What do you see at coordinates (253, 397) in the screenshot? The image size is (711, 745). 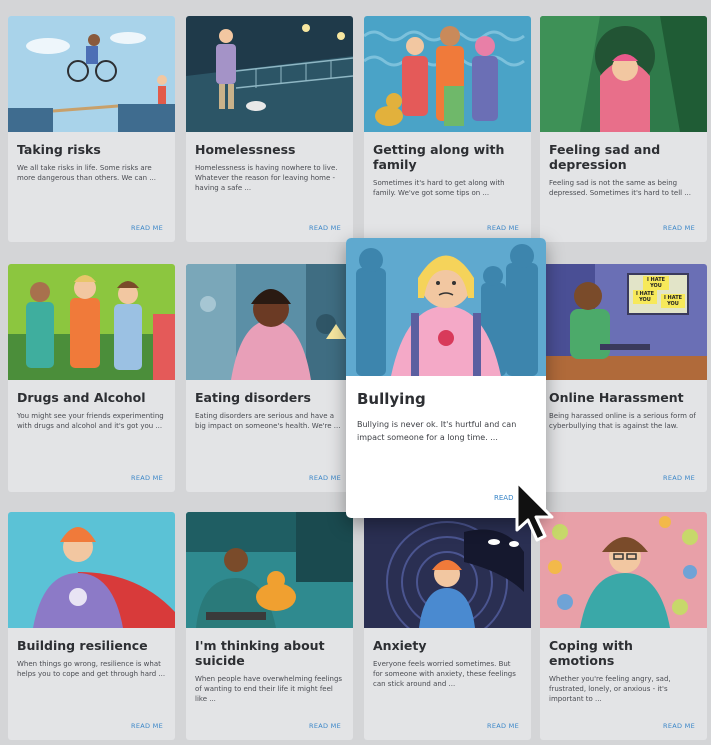 I see `card-title: Eating disorders` at bounding box center [253, 397].